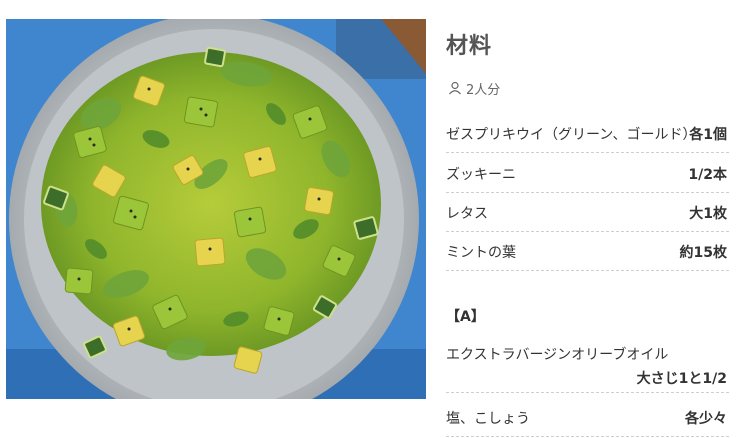 This screenshot has height=438, width=750. I want to click on ingredient-row: レタス 大1枚, so click(587, 212).